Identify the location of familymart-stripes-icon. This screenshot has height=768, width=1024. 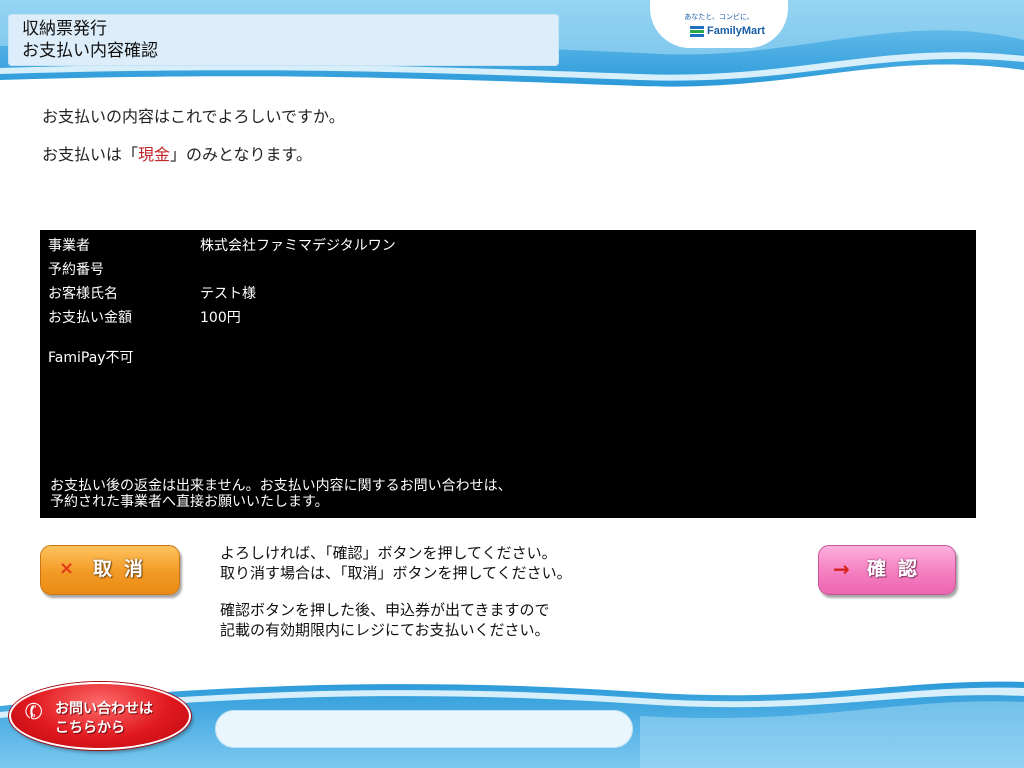
(697, 31).